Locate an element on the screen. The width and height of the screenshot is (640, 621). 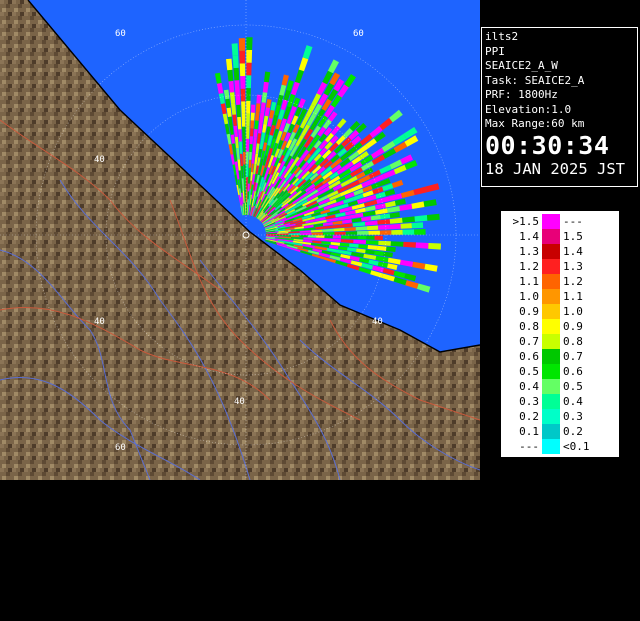
legend-low-label: 0.6 is located at coordinates (529, 356).